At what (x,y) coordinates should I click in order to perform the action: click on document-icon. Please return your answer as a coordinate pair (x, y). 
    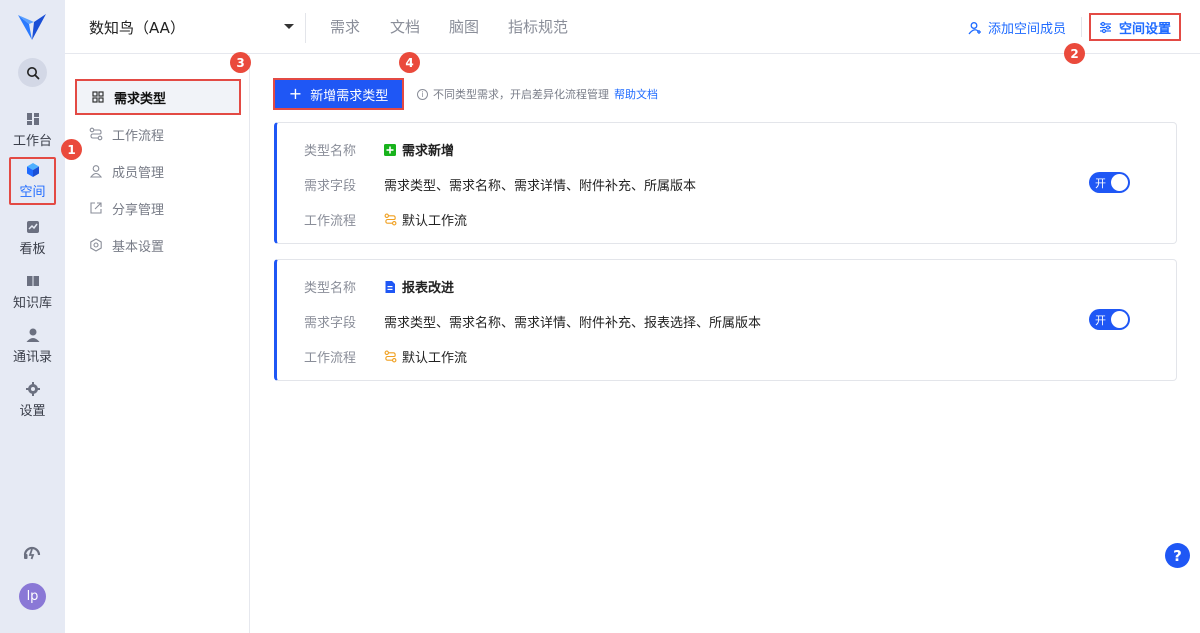
    Looking at the image, I should click on (390, 286).